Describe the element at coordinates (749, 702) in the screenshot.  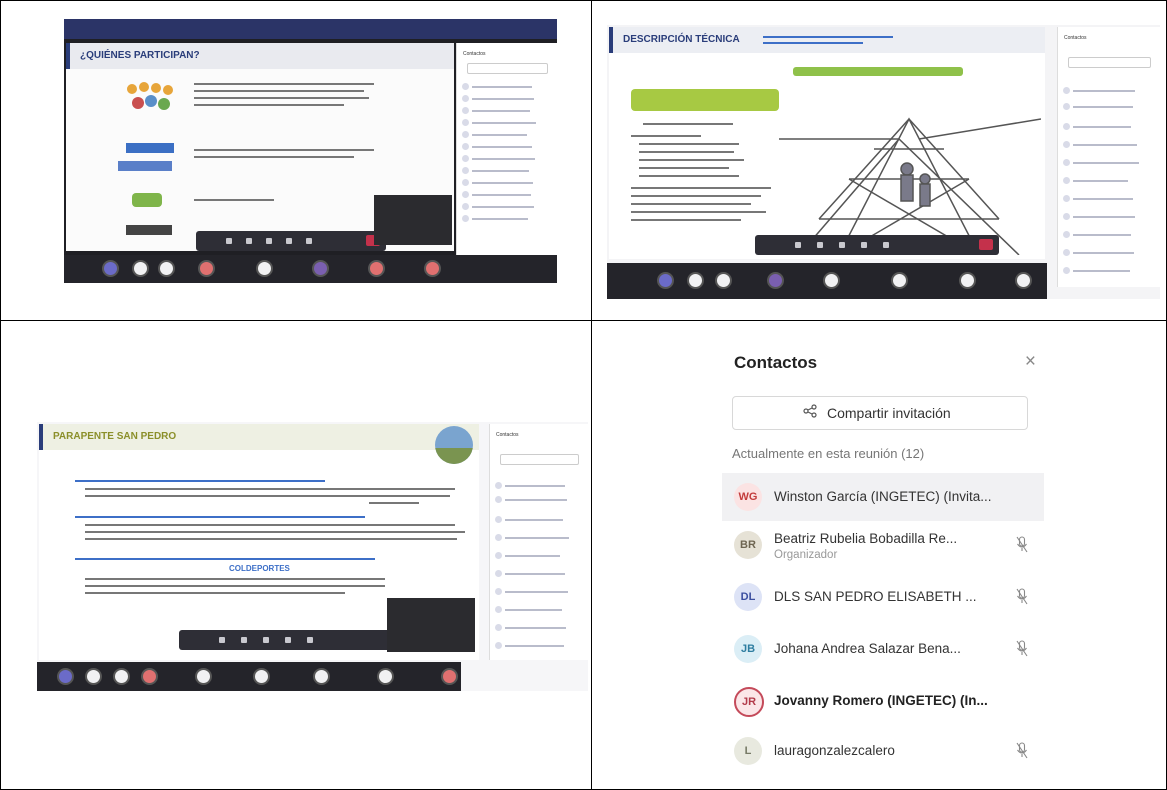
I see `avatar: JR` at that location.